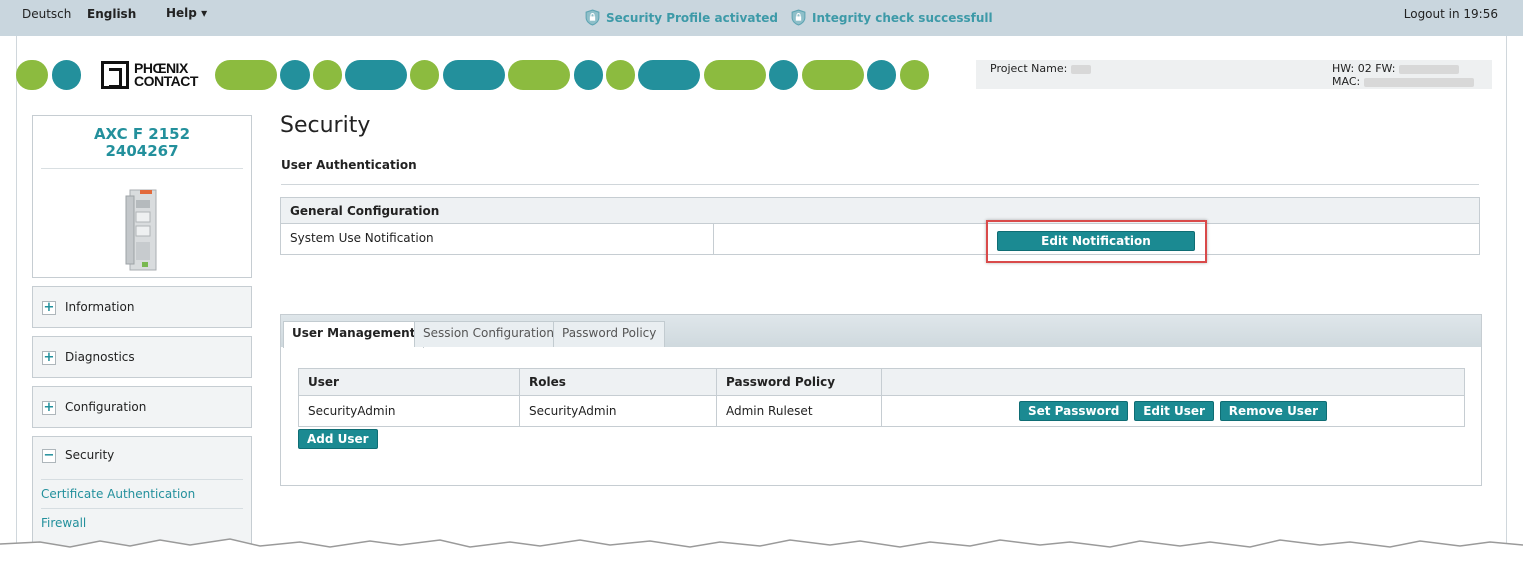 The image size is (1523, 567). Describe the element at coordinates (49, 456) in the screenshot. I see `collapse-icon: −` at that location.